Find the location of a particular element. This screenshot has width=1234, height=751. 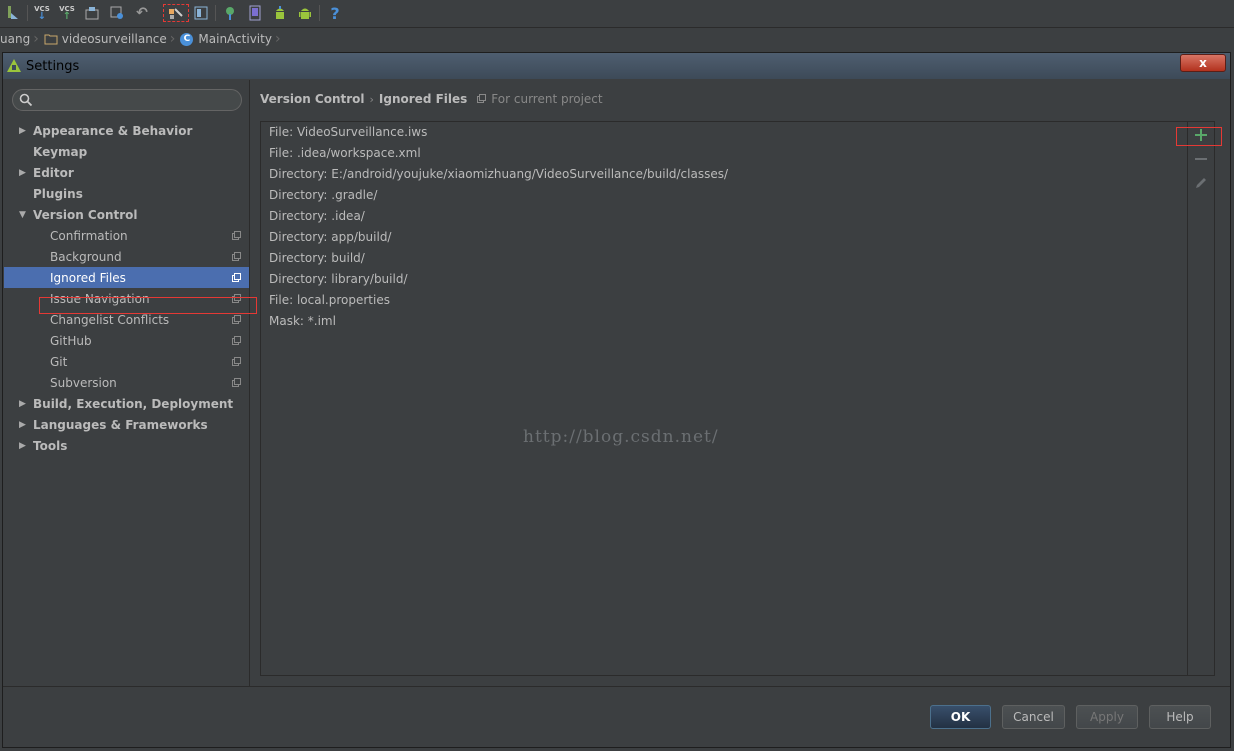

breadcrumb-module-label: videosurveillance is located at coordinates (114, 39).